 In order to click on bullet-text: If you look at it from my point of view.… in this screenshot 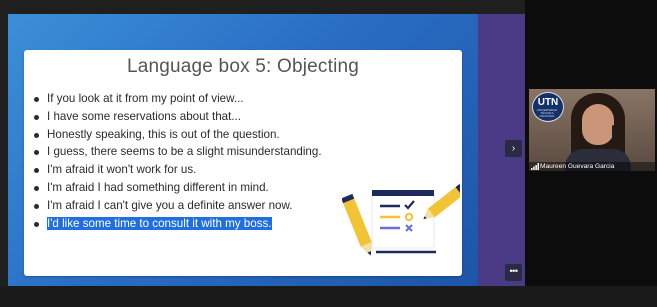, I will do `click(145, 98)`.